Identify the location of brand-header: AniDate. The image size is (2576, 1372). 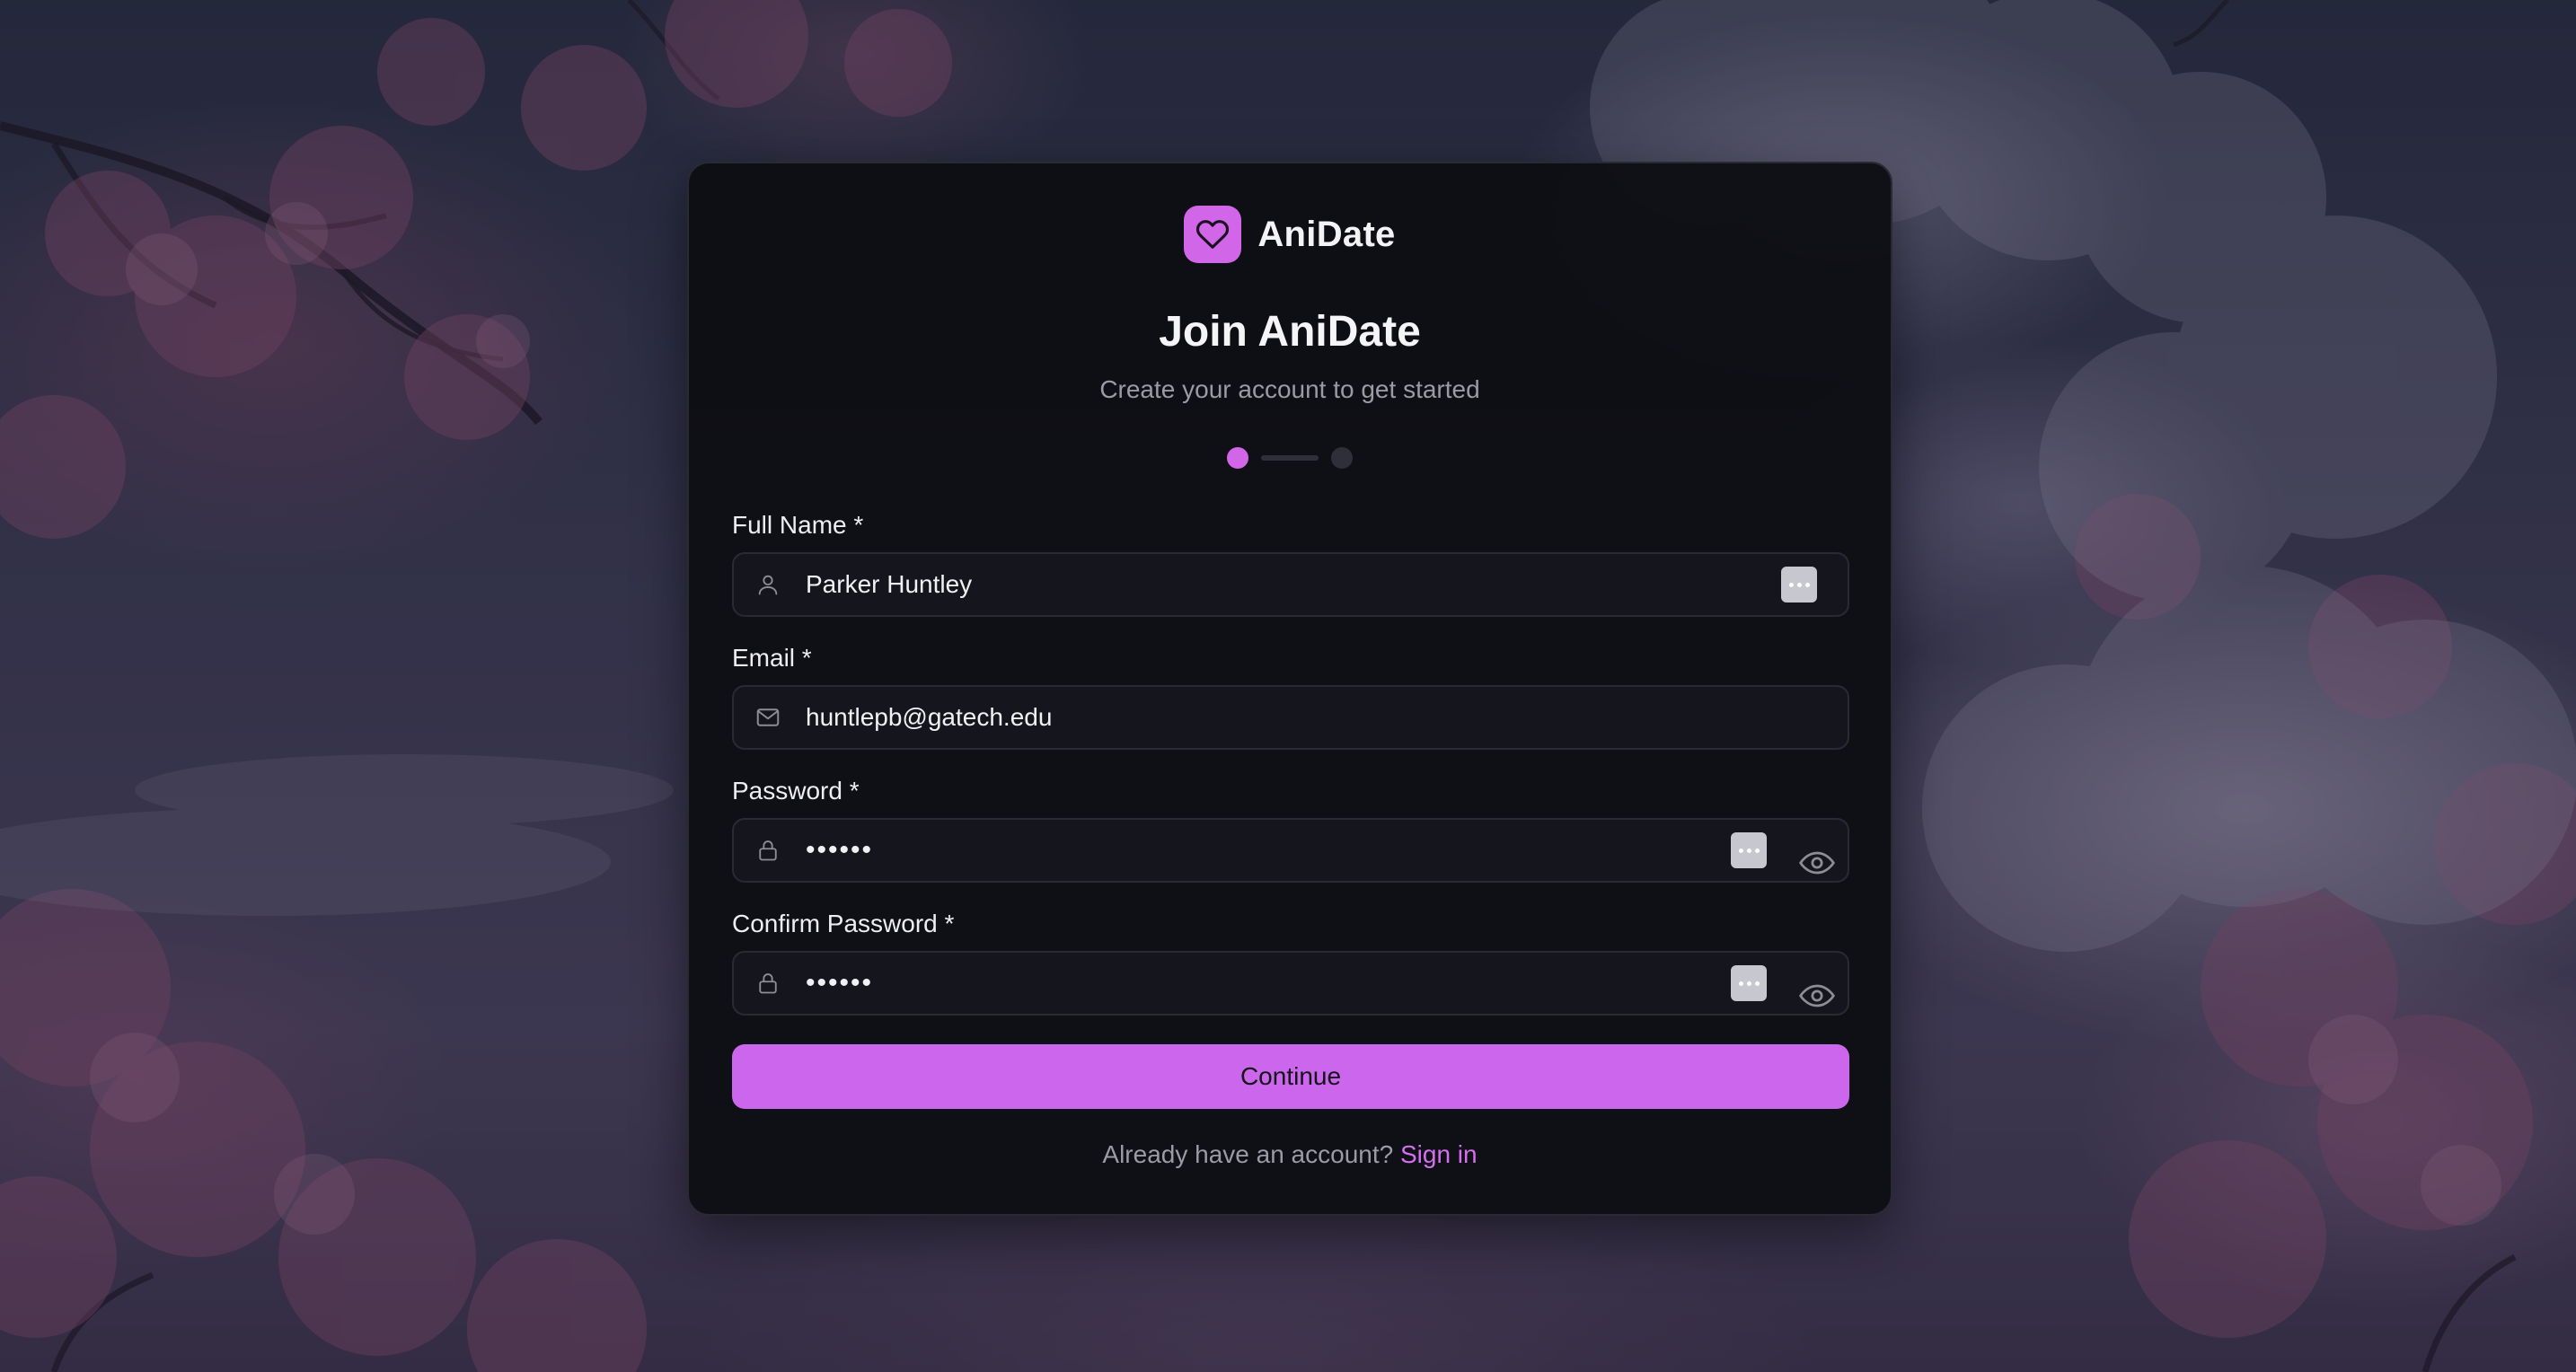
(1290, 234).